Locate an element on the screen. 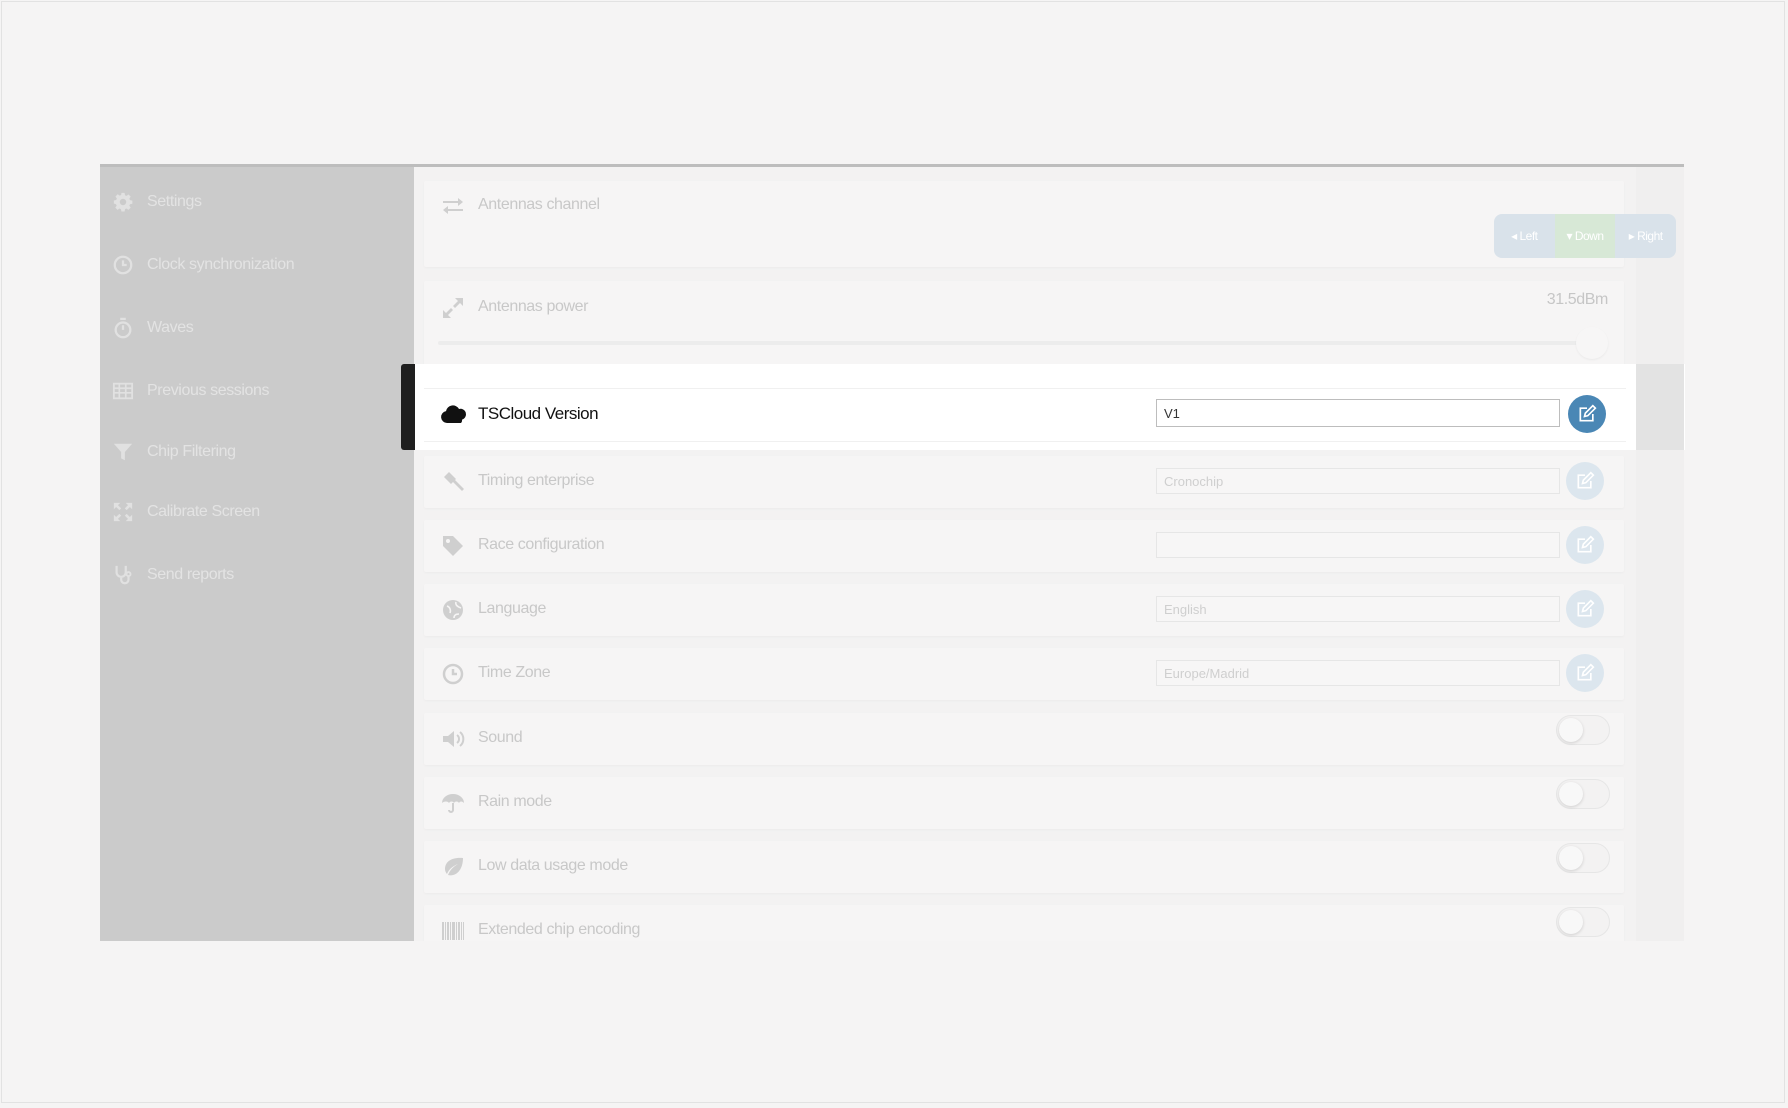 This screenshot has height=1108, width=1788. race-configuration-row: Race configuration is located at coordinates (1024, 546).